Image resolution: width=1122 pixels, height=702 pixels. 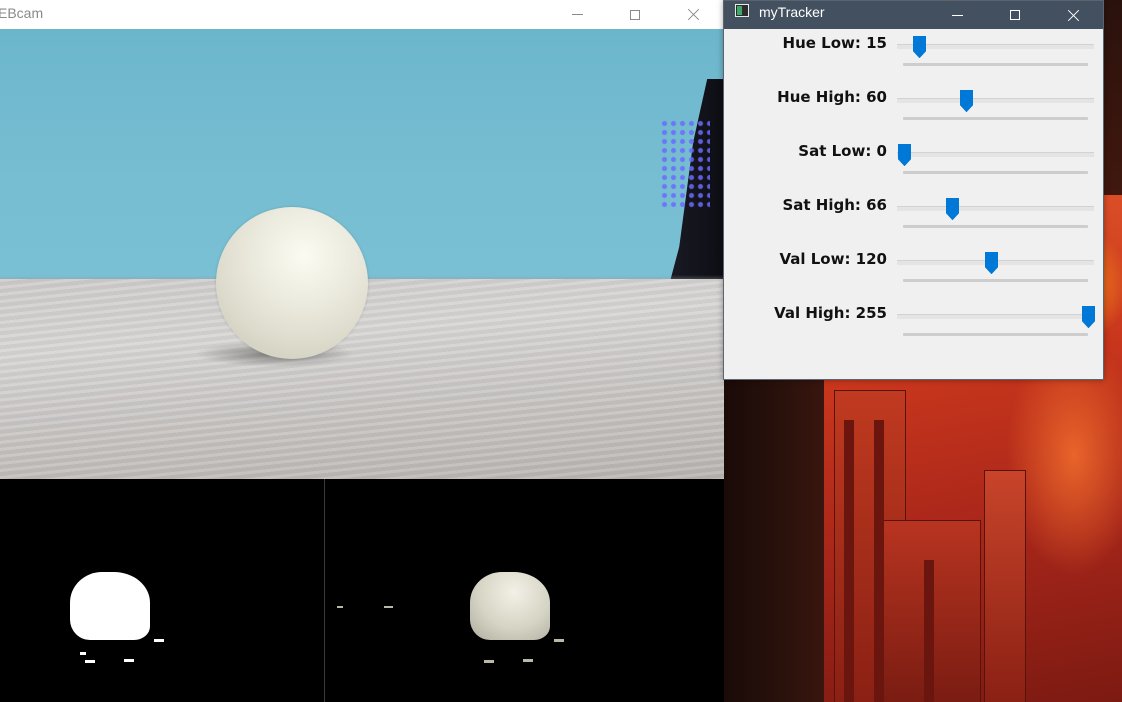 I want to click on trackbar-label: Sat High: 66, so click(x=834, y=205).